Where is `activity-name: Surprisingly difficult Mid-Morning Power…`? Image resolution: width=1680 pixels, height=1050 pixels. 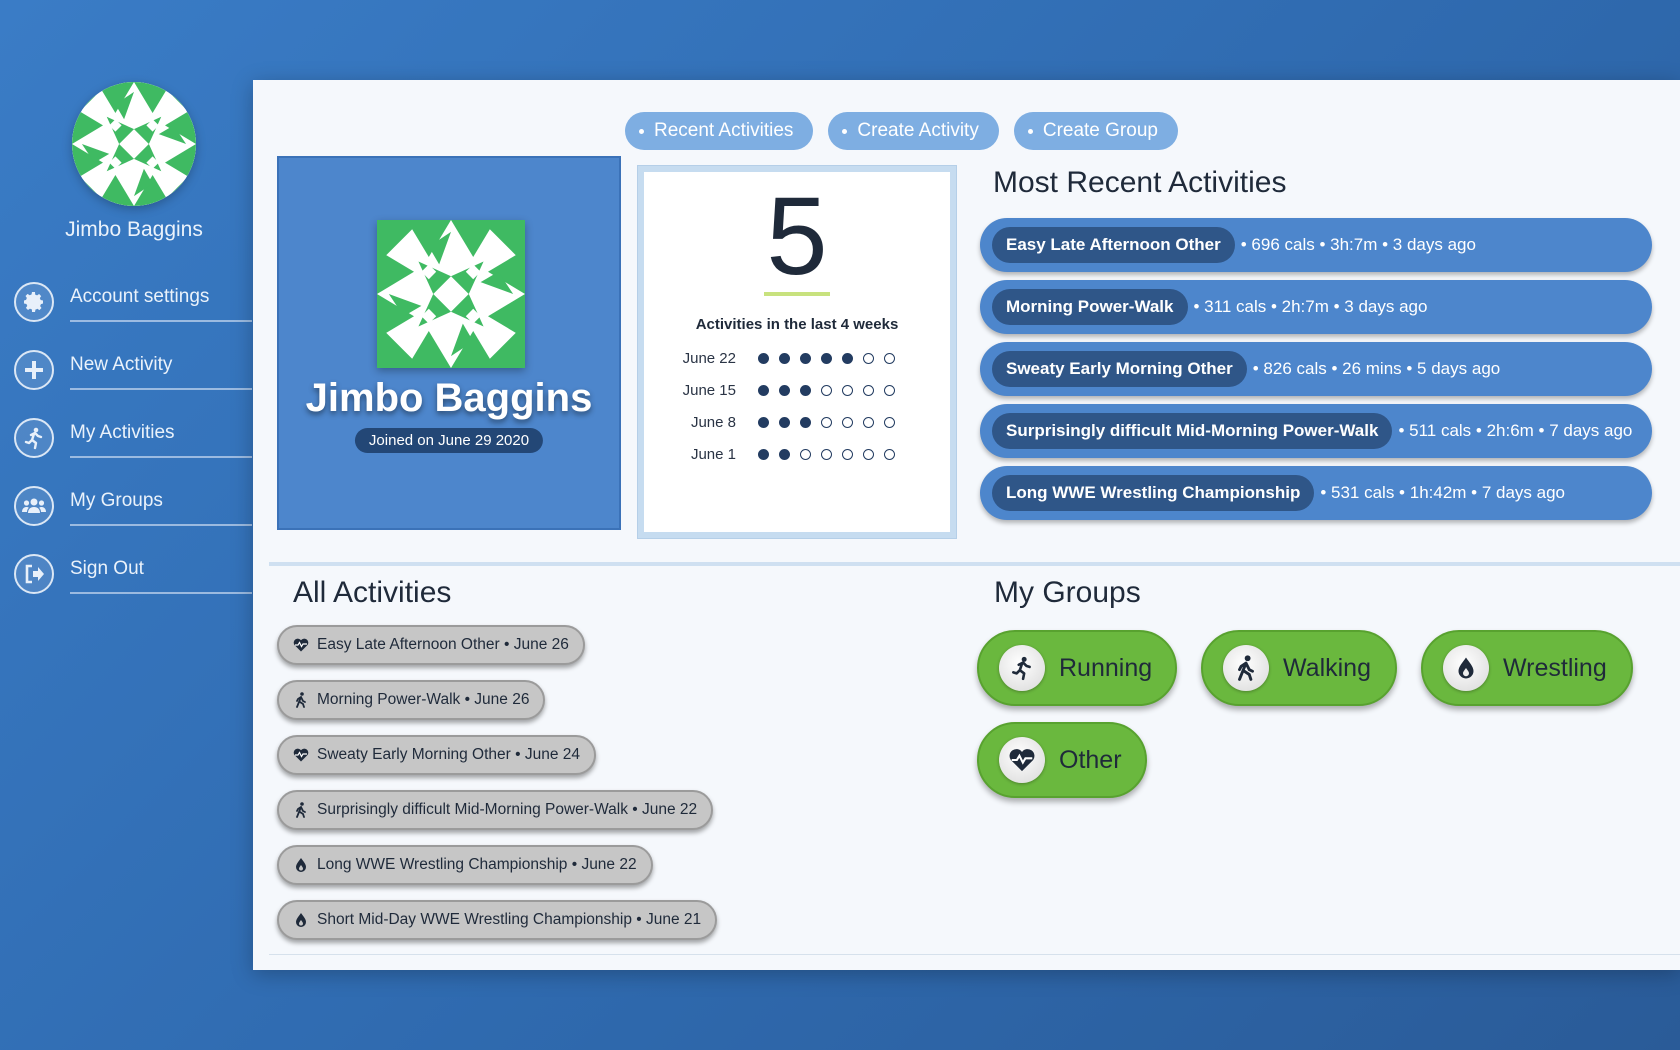
activity-name: Surprisingly difficult Mid-Morning Power… is located at coordinates (1192, 431).